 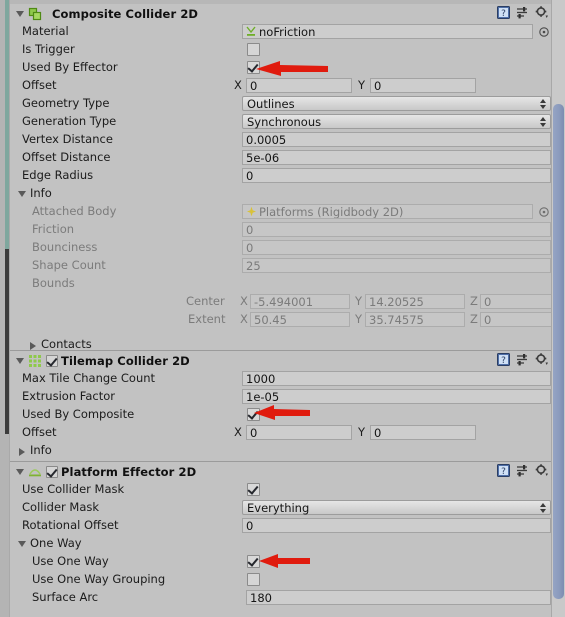 I want to click on vertical-scrollbar-track, so click(x=558, y=308).